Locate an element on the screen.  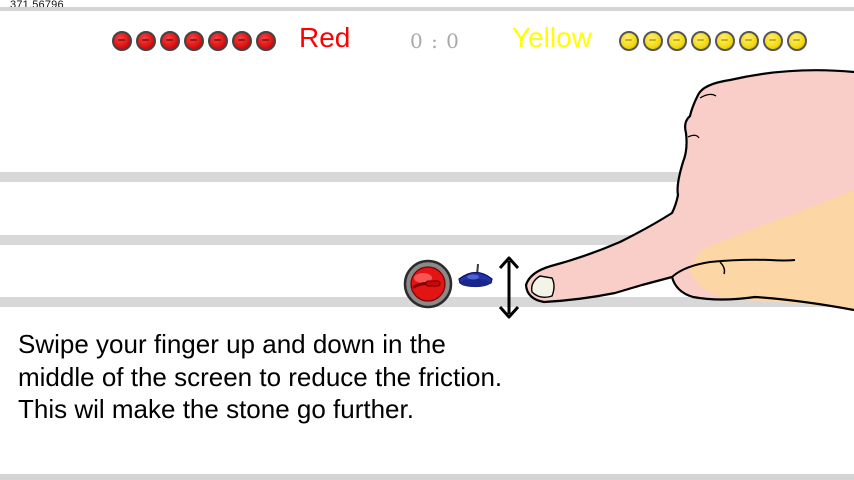
curling-stone-red-icon is located at coordinates (428, 284).